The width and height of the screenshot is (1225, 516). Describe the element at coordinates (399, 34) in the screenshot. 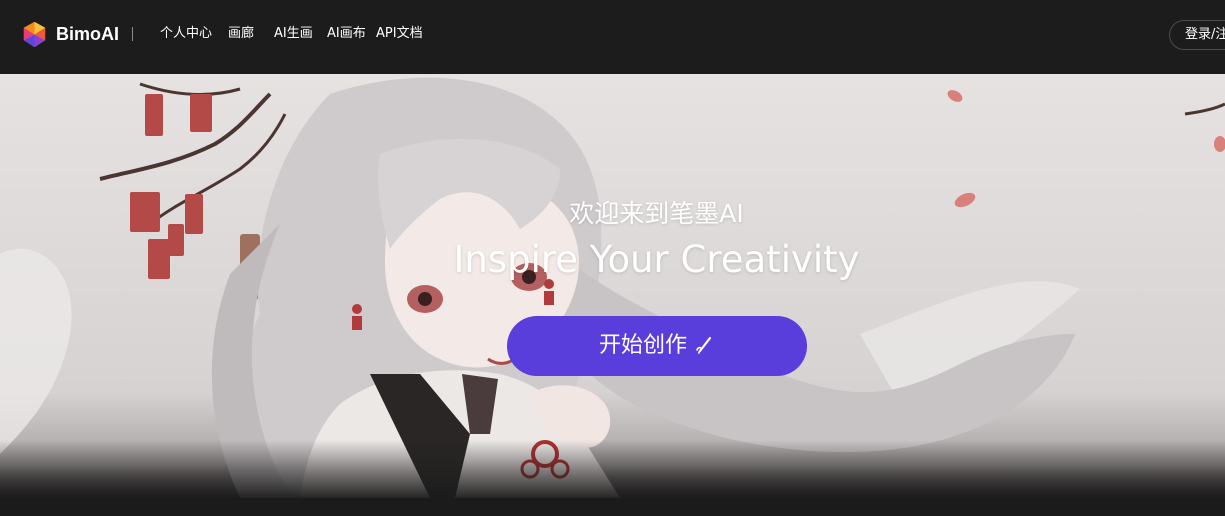

I see `nav-item-api-docs: API文档` at that location.